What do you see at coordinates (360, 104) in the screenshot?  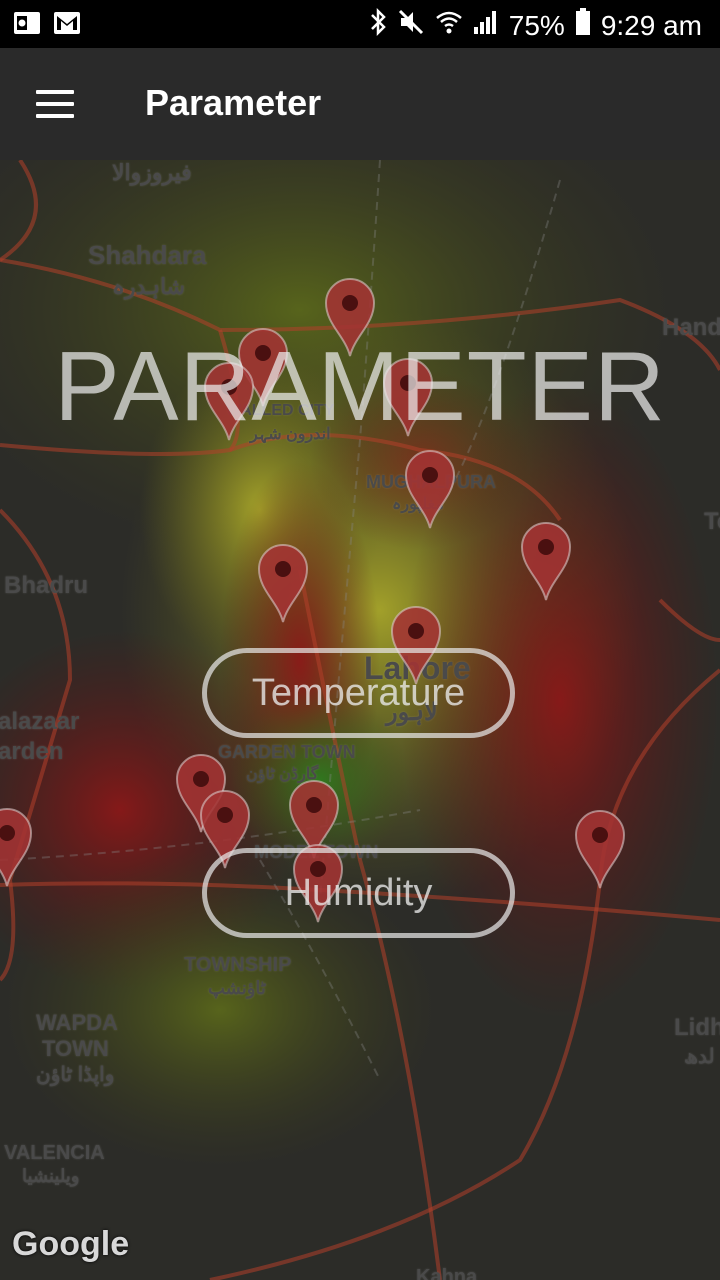 I see `app-bar: Parameter` at bounding box center [360, 104].